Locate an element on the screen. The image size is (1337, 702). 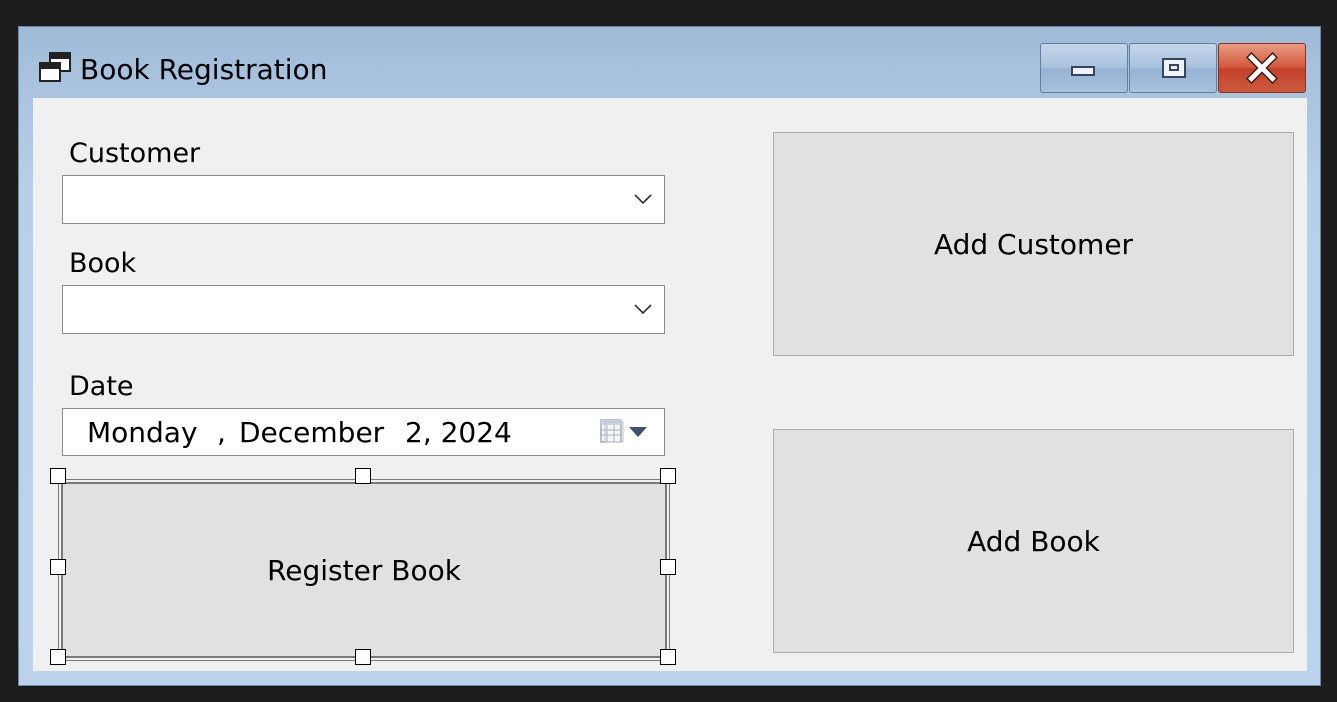
date-month: December is located at coordinates (311, 433).